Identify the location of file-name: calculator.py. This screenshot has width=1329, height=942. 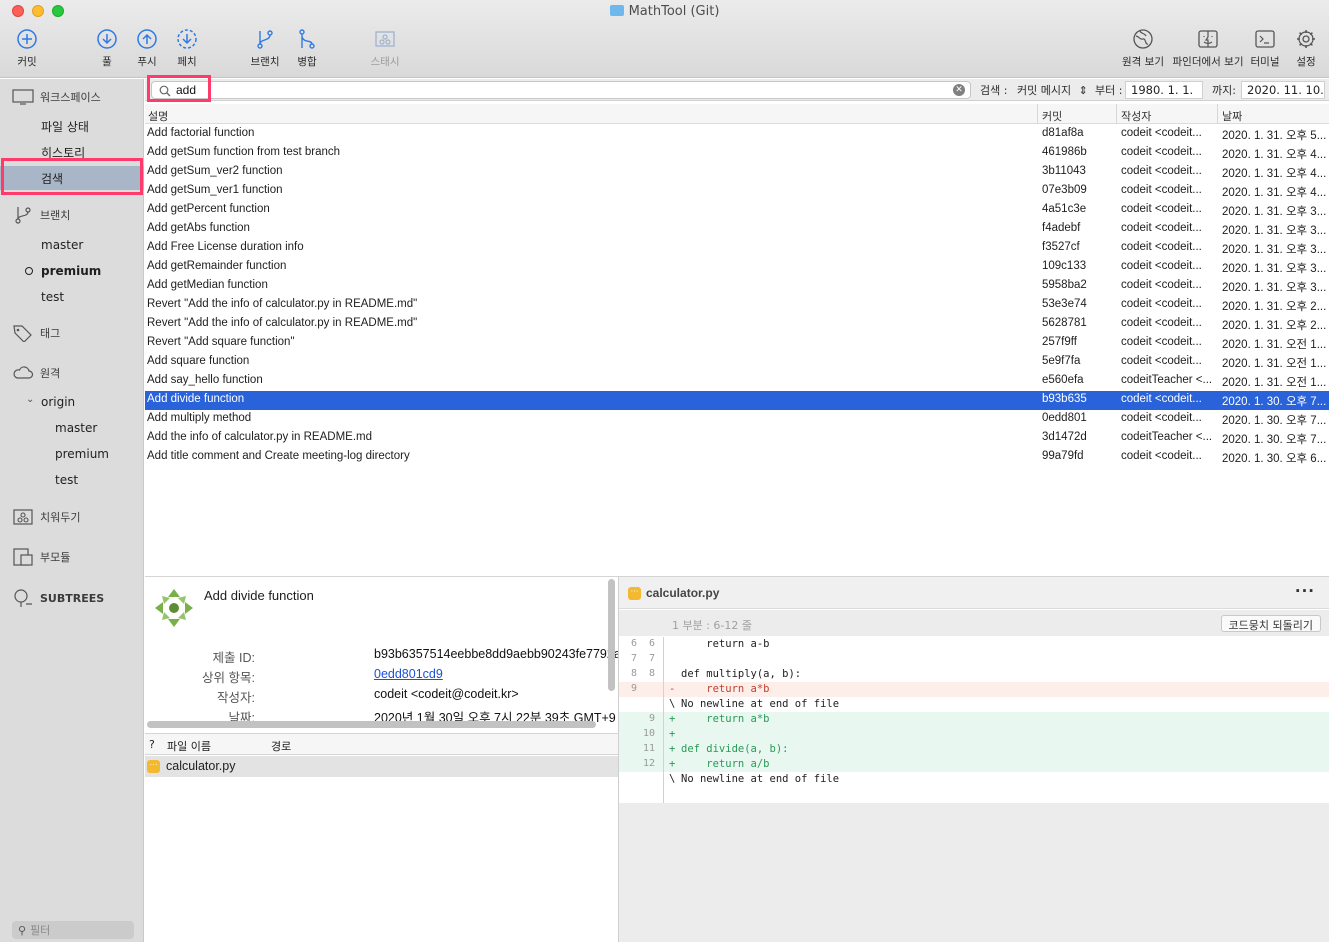
(201, 766).